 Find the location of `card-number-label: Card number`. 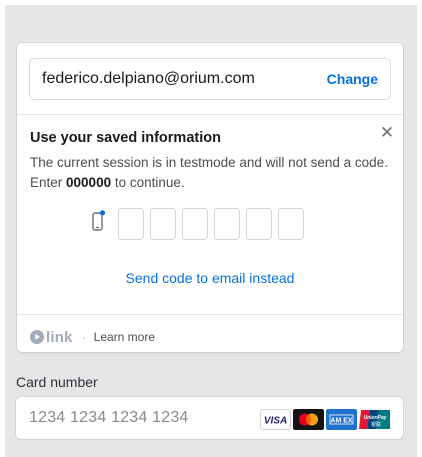

card-number-label: Card number is located at coordinates (57, 382).